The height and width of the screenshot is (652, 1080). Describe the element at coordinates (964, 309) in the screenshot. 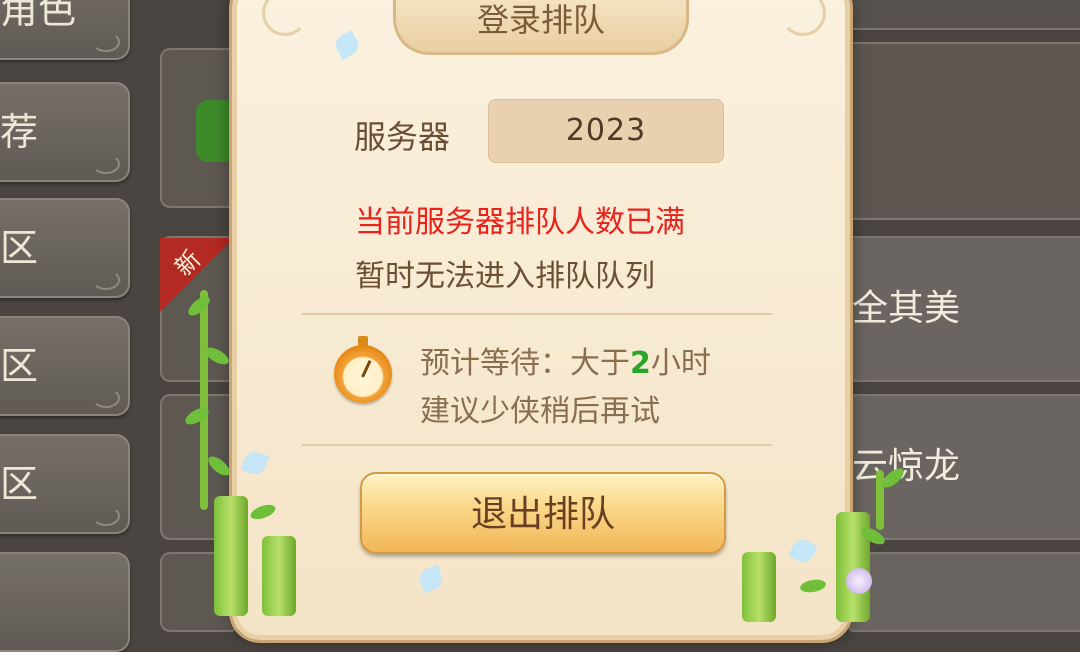

I see `server-list-item: 全其美` at that location.